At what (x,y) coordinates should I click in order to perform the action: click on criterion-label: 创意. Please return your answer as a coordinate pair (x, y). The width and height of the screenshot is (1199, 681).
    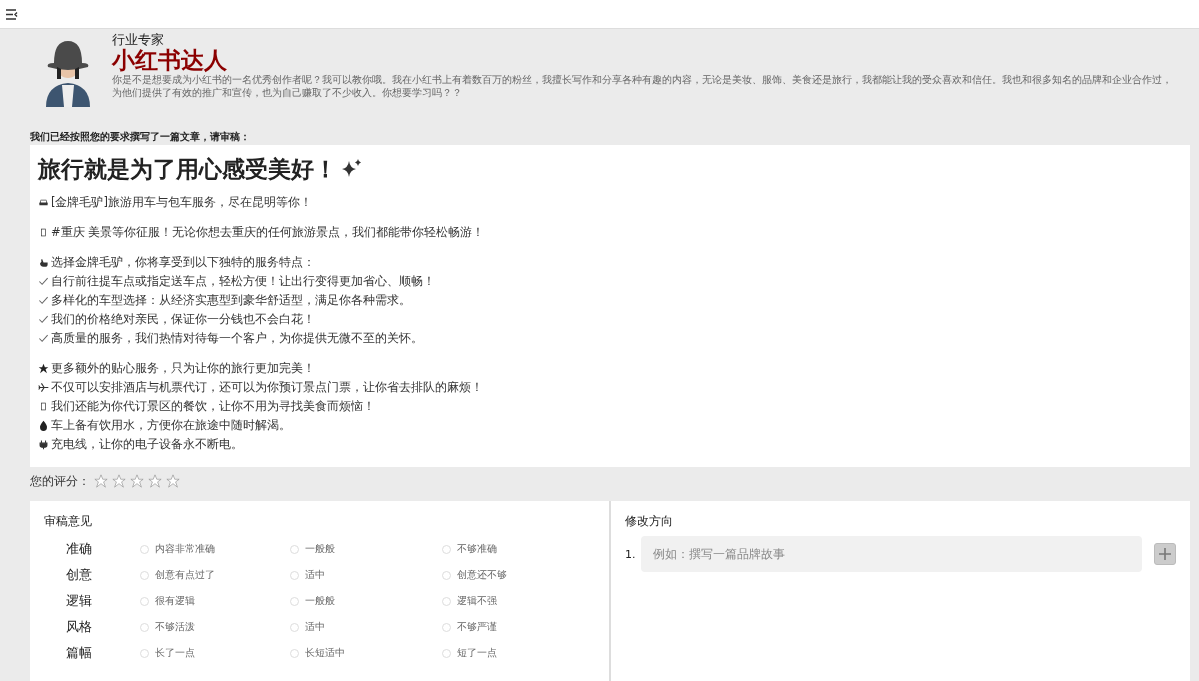
    Looking at the image, I should click on (79, 575).